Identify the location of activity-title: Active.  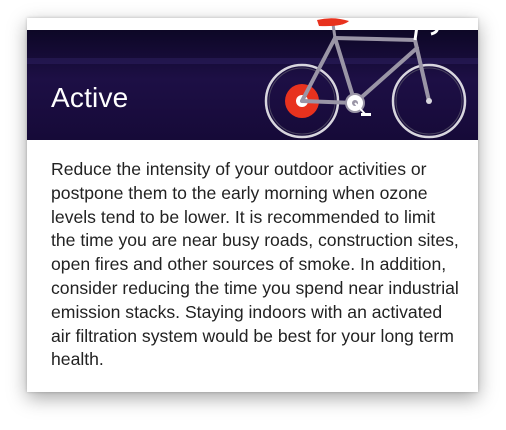
(90, 97).